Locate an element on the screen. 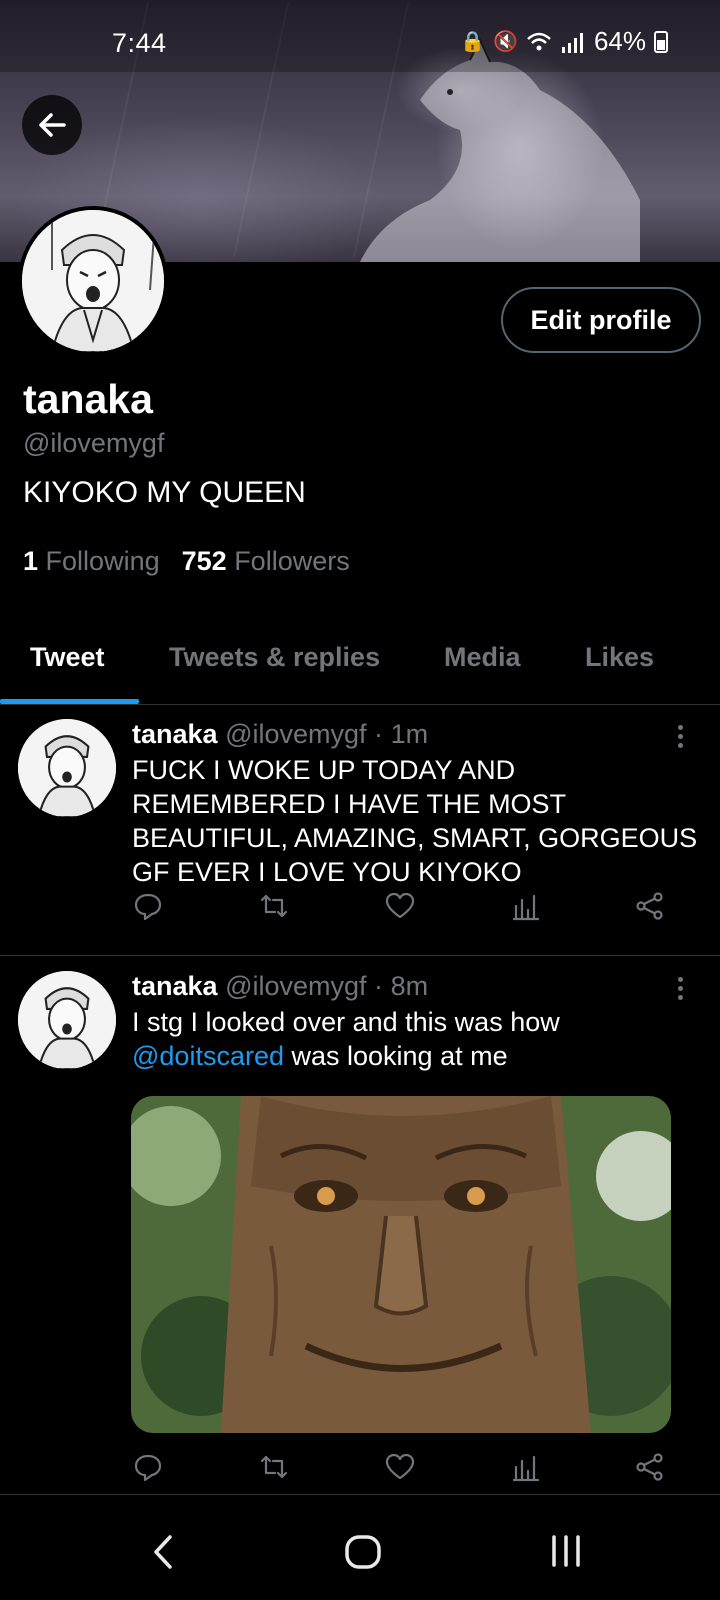  status-bar: 7:44 🔒 🔇 64% is located at coordinates (360, 36).